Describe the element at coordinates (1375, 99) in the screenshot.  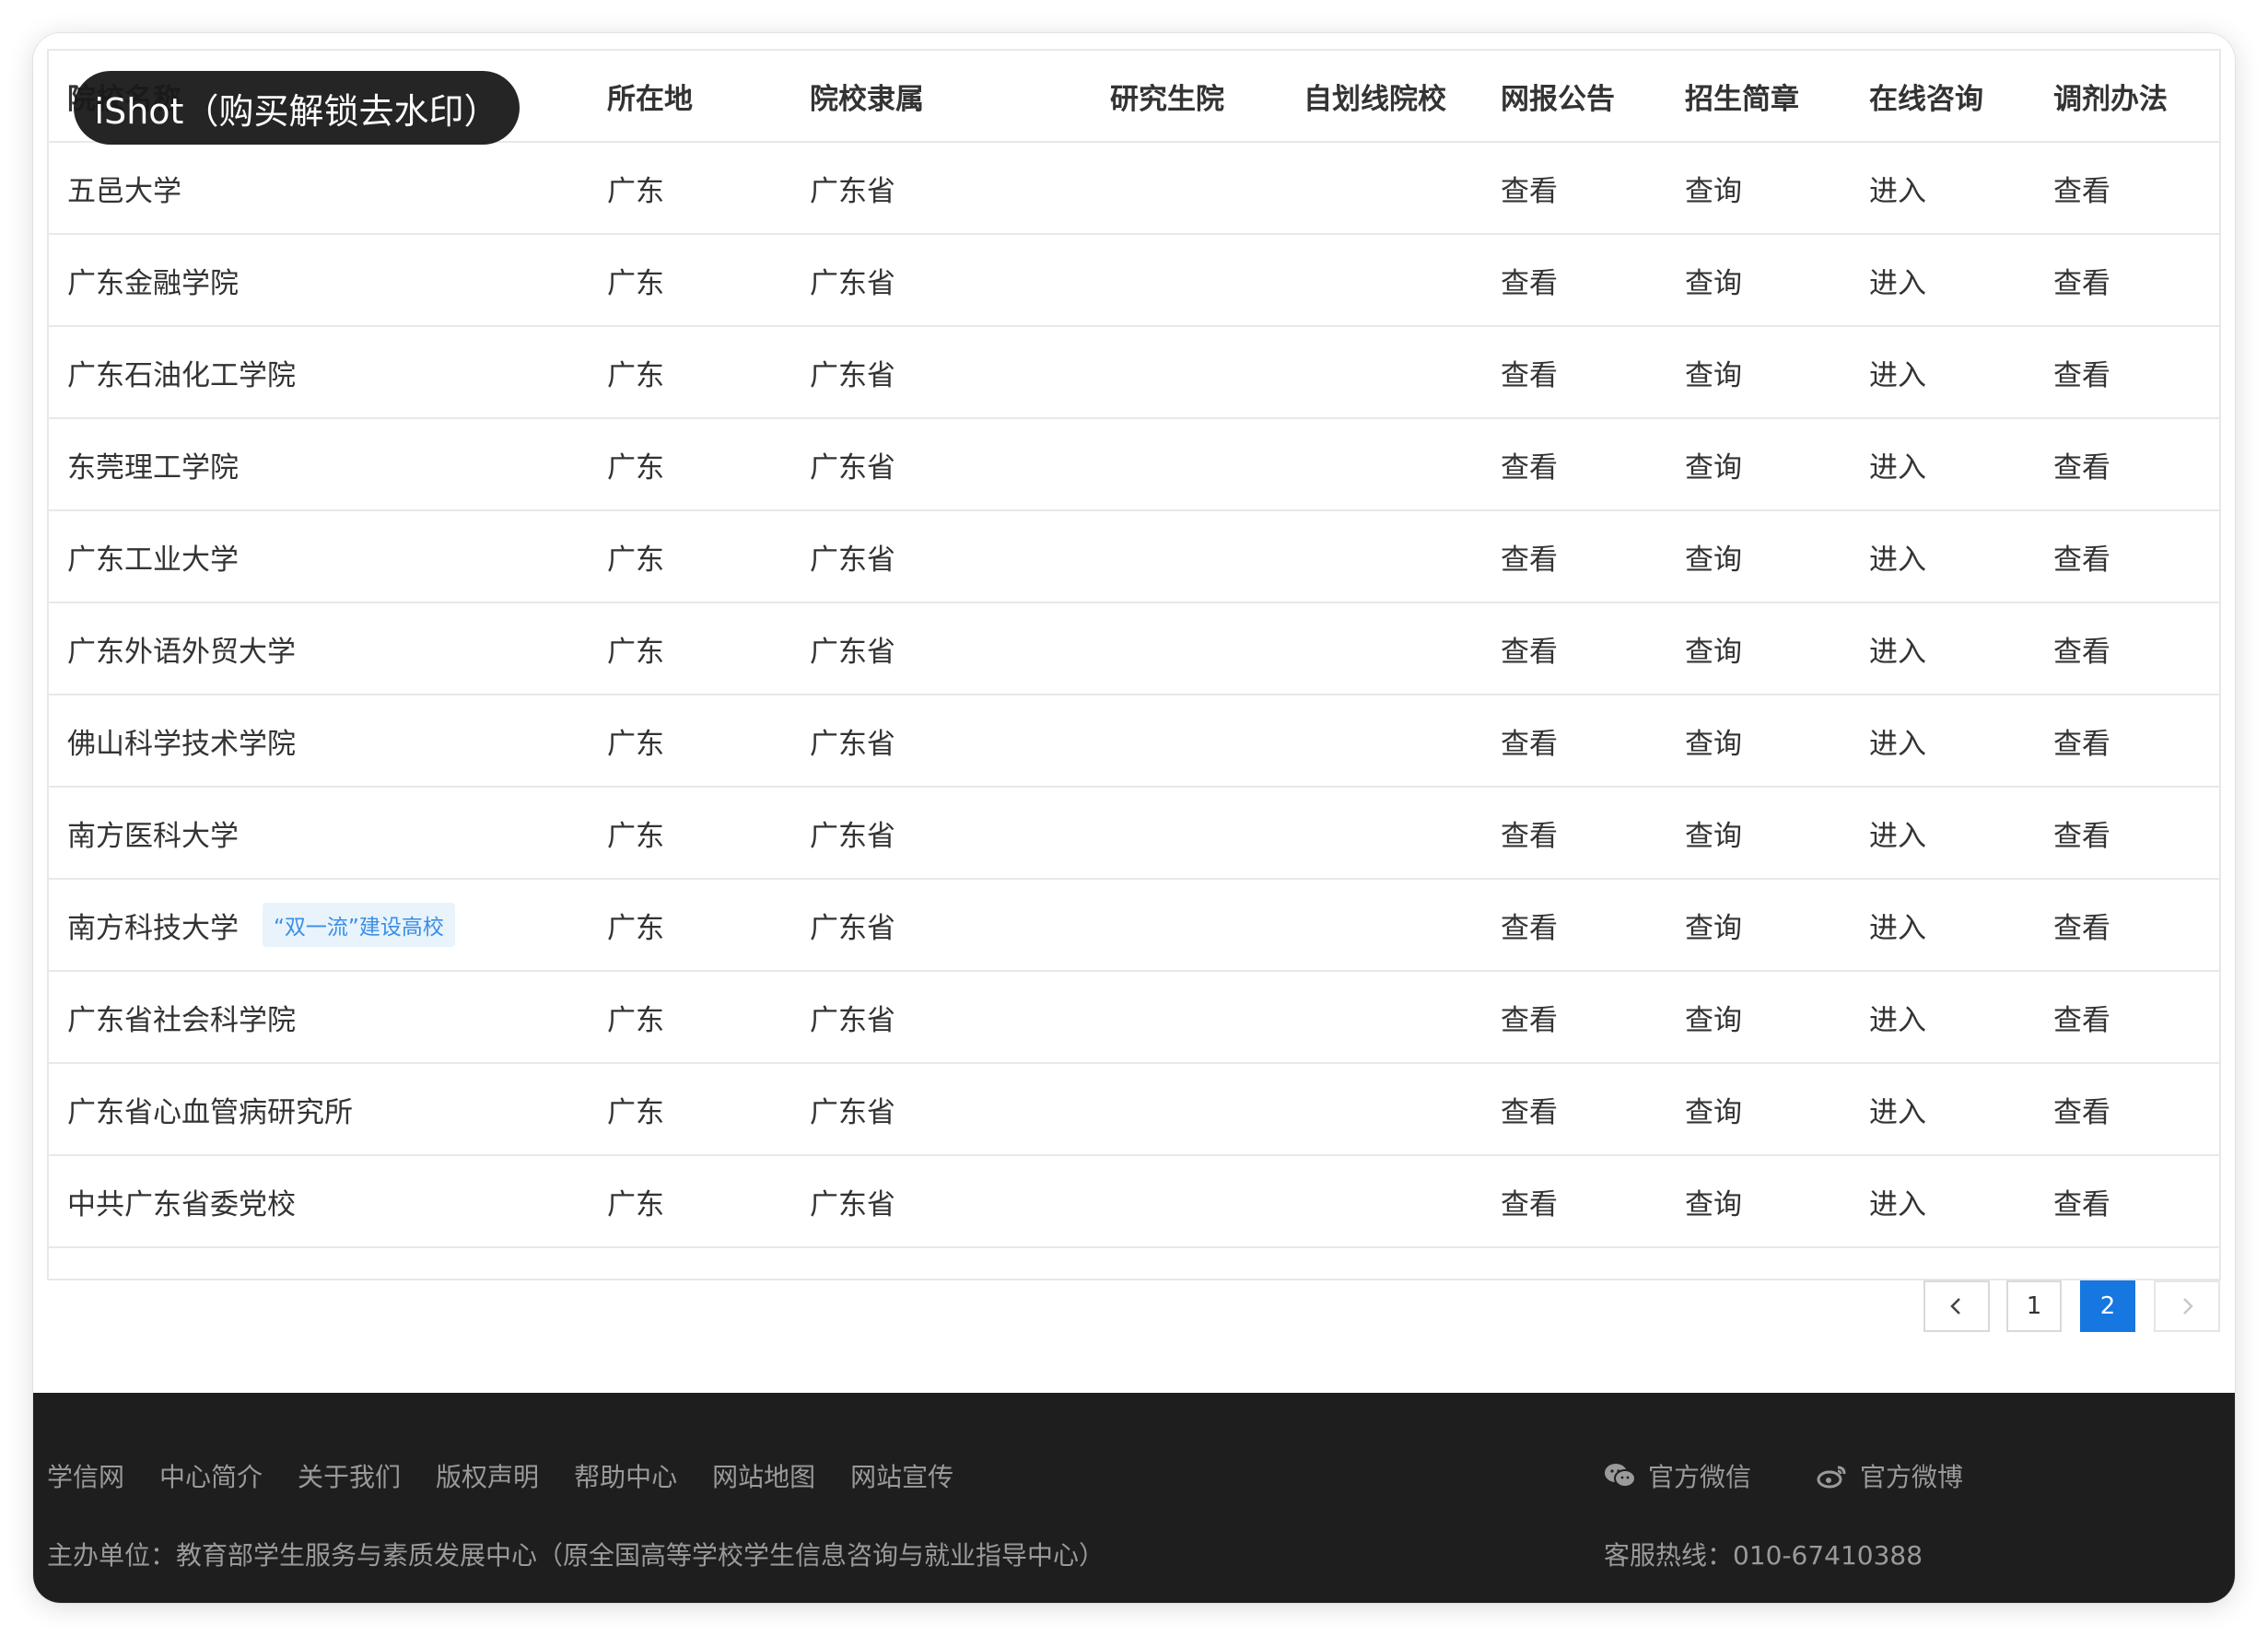
I see `header-self-line: 自划线院校` at that location.